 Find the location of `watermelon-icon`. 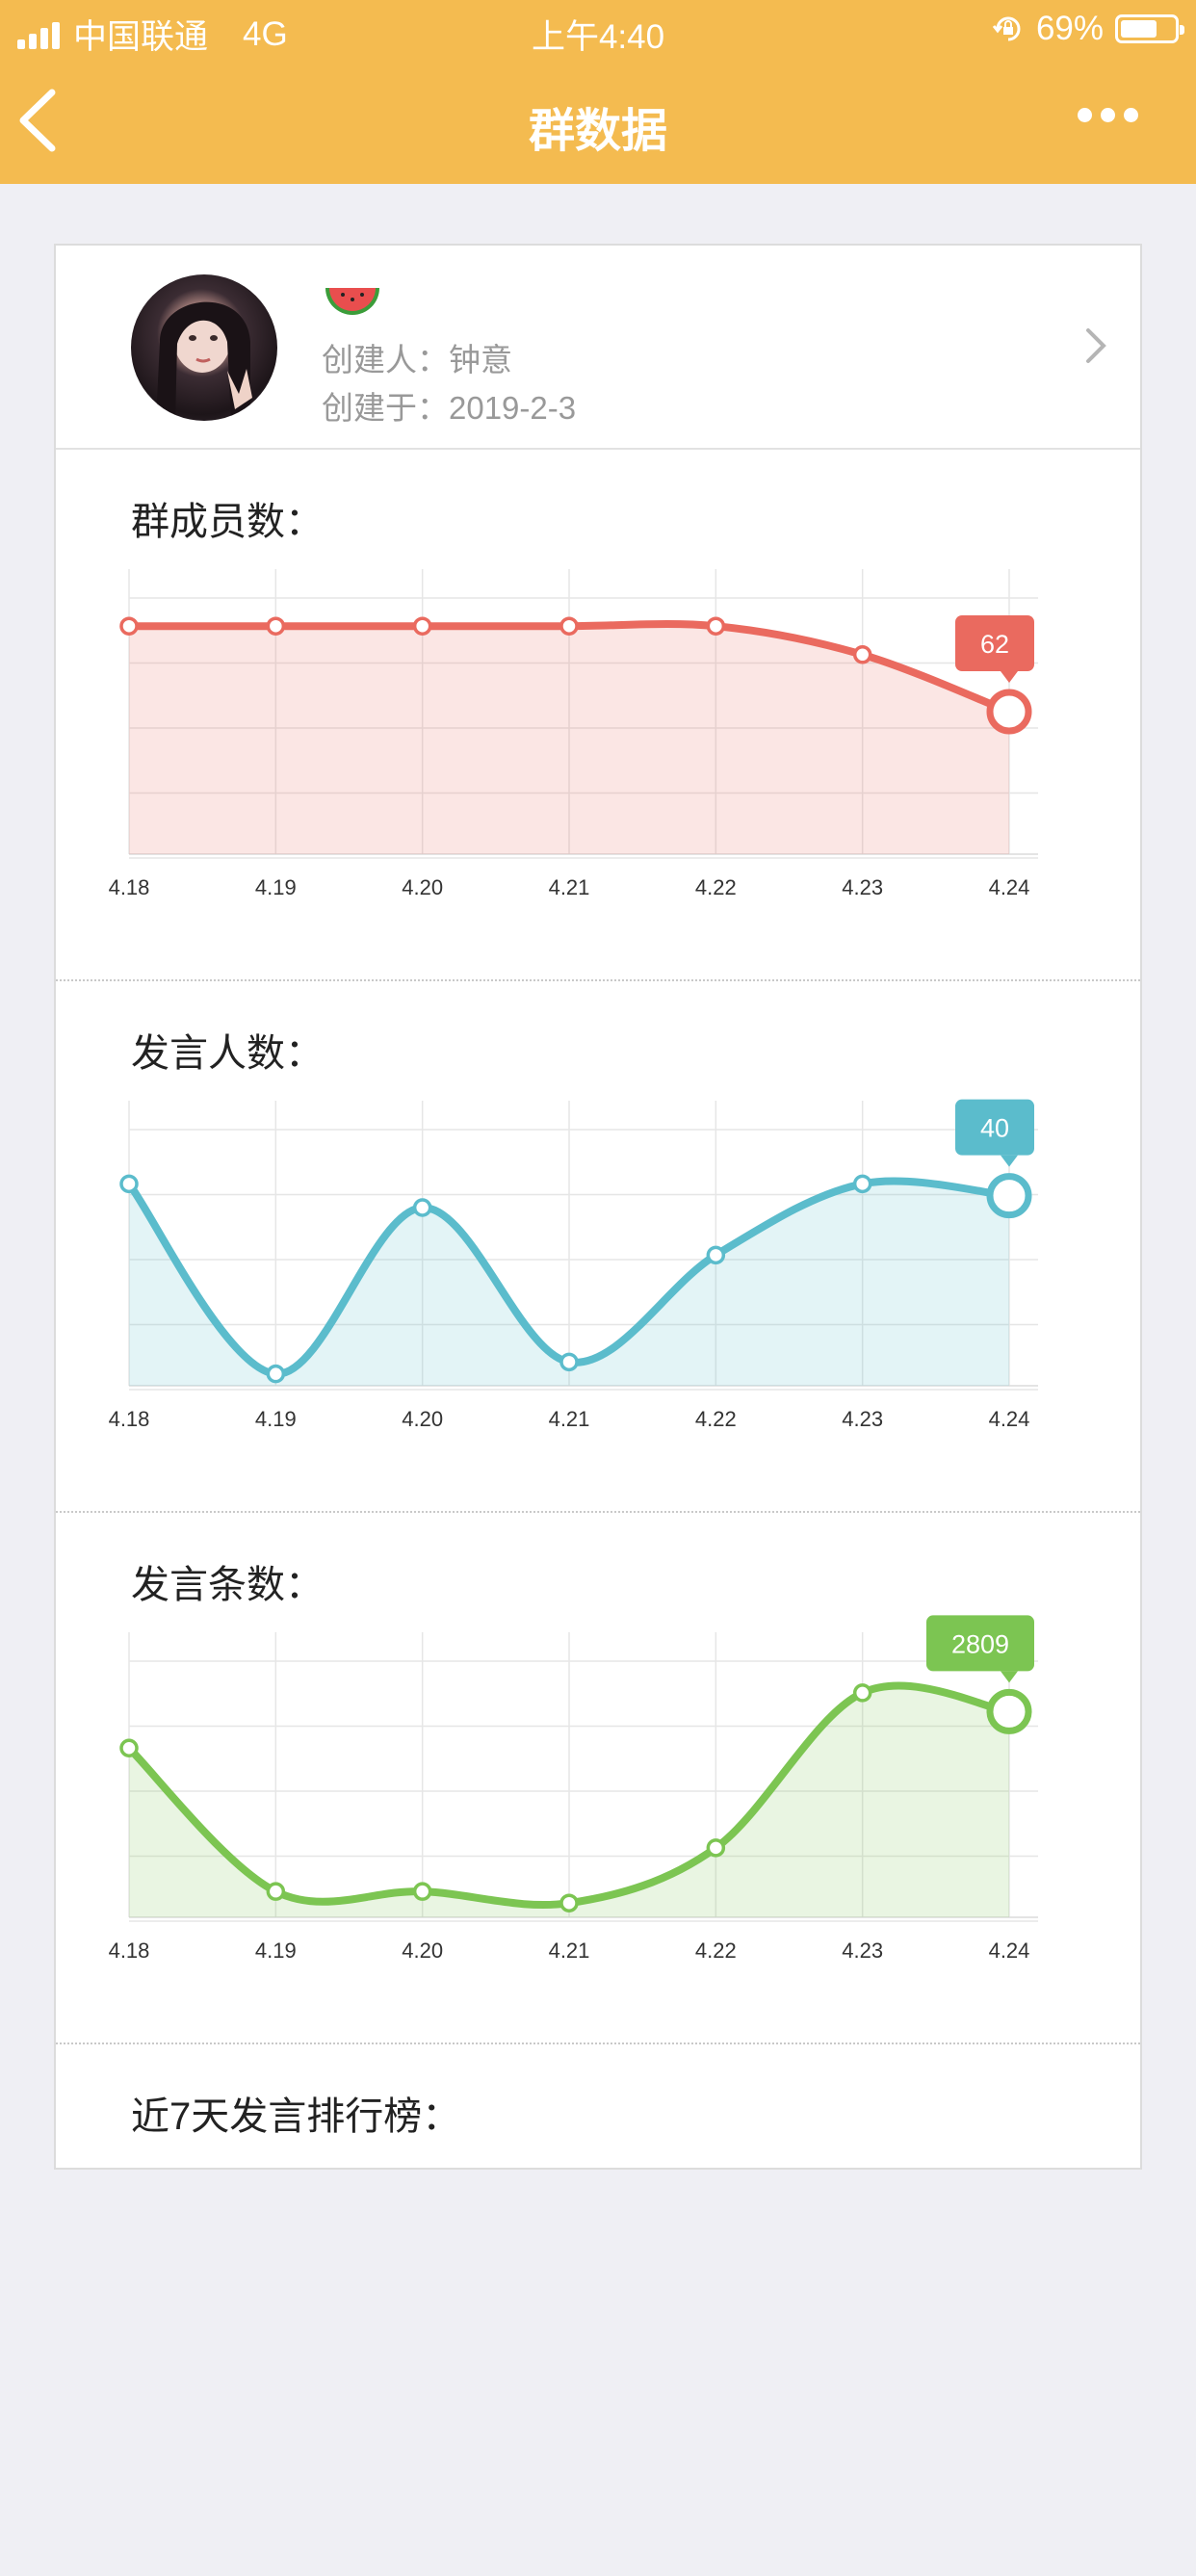

watermelon-icon is located at coordinates (352, 301).